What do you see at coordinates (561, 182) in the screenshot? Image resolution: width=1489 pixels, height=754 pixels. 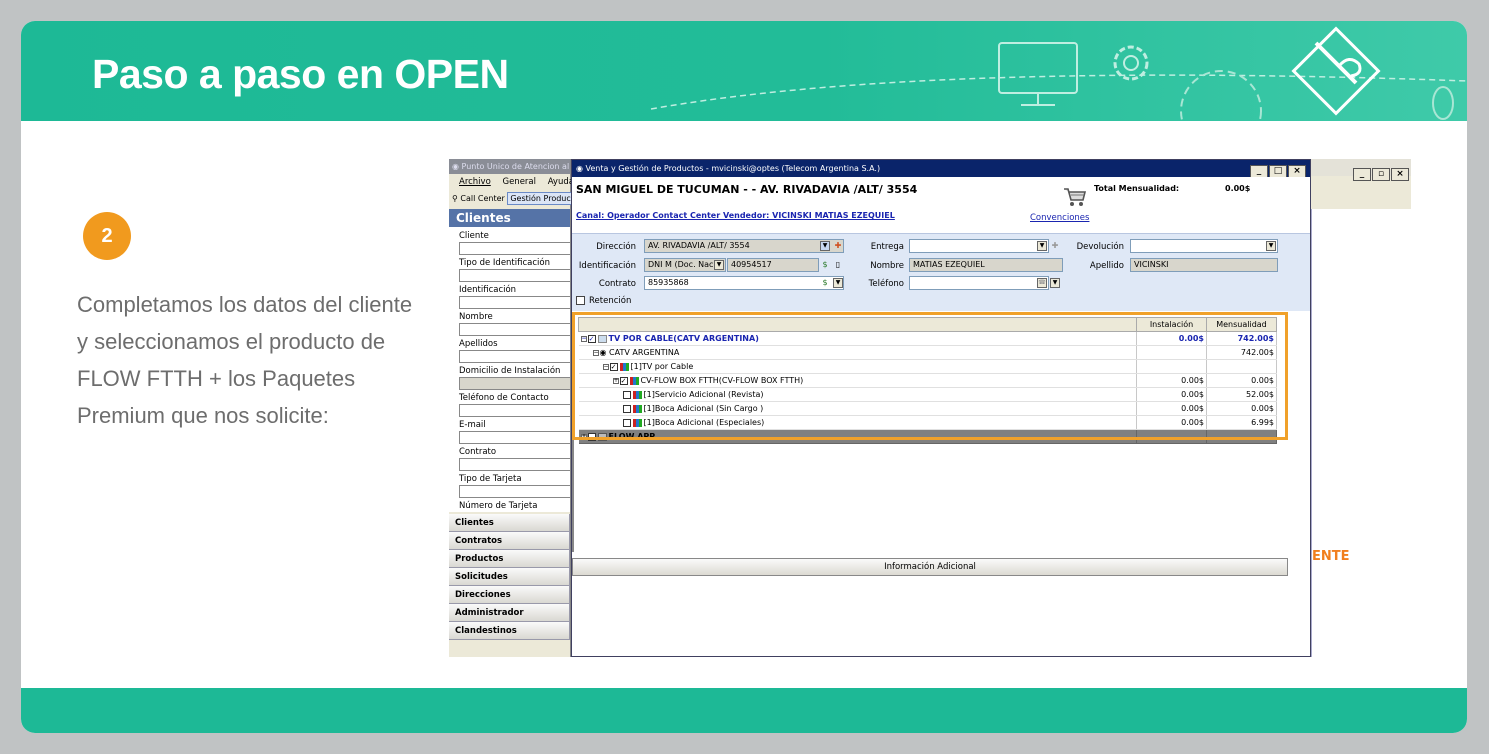 I see `menu-ayuda: Ayuda` at bounding box center [561, 182].